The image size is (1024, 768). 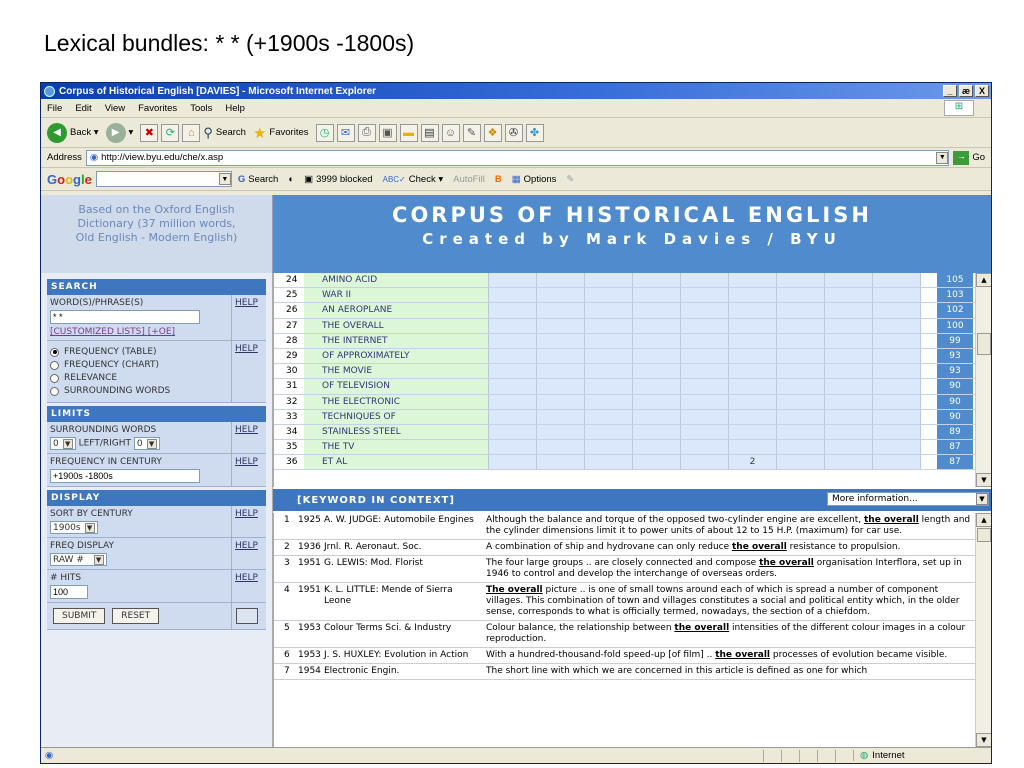 I want to click on result-word-link: WAR II, so click(x=396, y=295).